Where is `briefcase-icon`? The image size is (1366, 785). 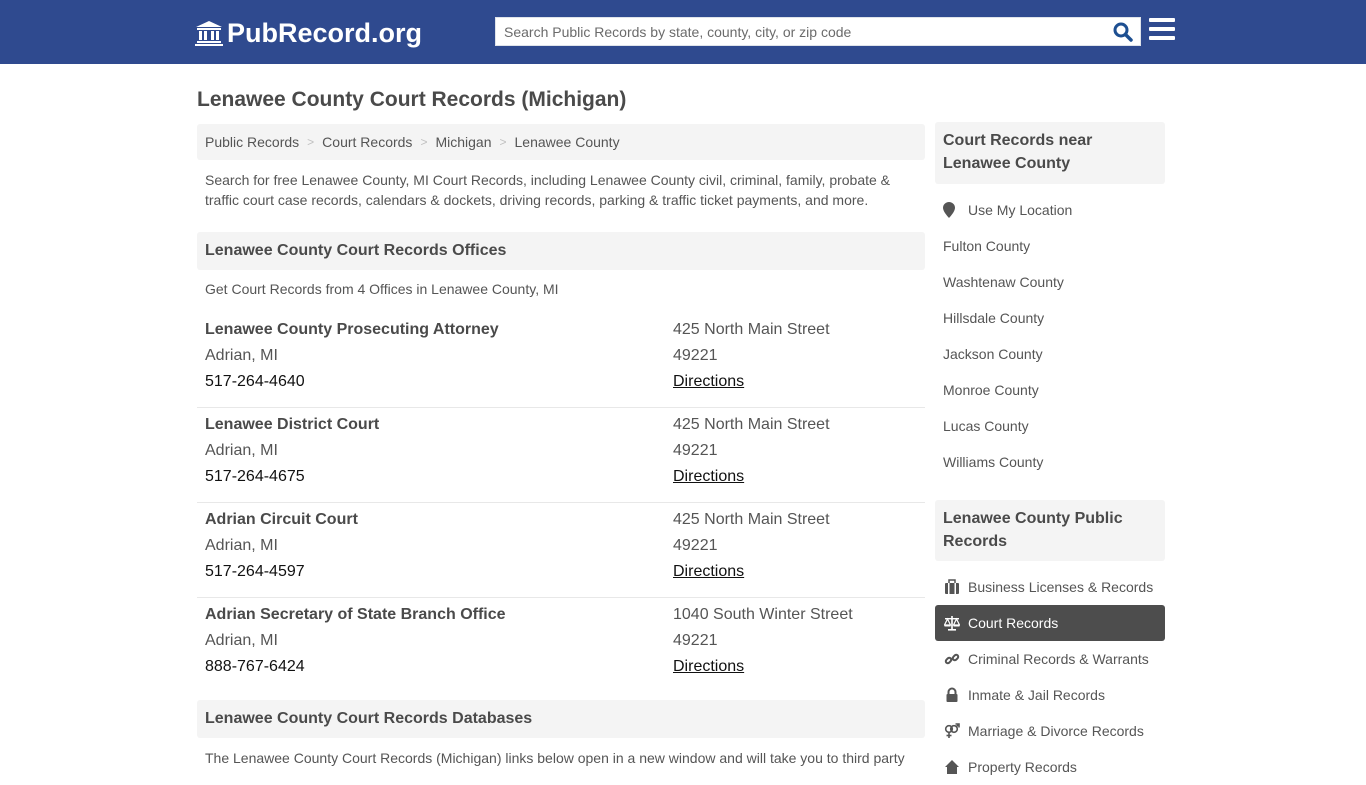
briefcase-icon is located at coordinates (952, 586).